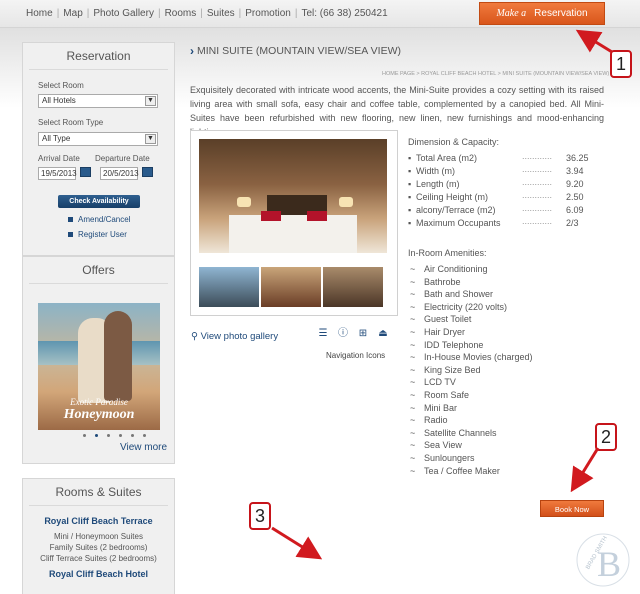 Image resolution: width=640 pixels, height=594 pixels. What do you see at coordinates (181, 13) in the screenshot?
I see `nav-rooms: Rooms` at bounding box center [181, 13].